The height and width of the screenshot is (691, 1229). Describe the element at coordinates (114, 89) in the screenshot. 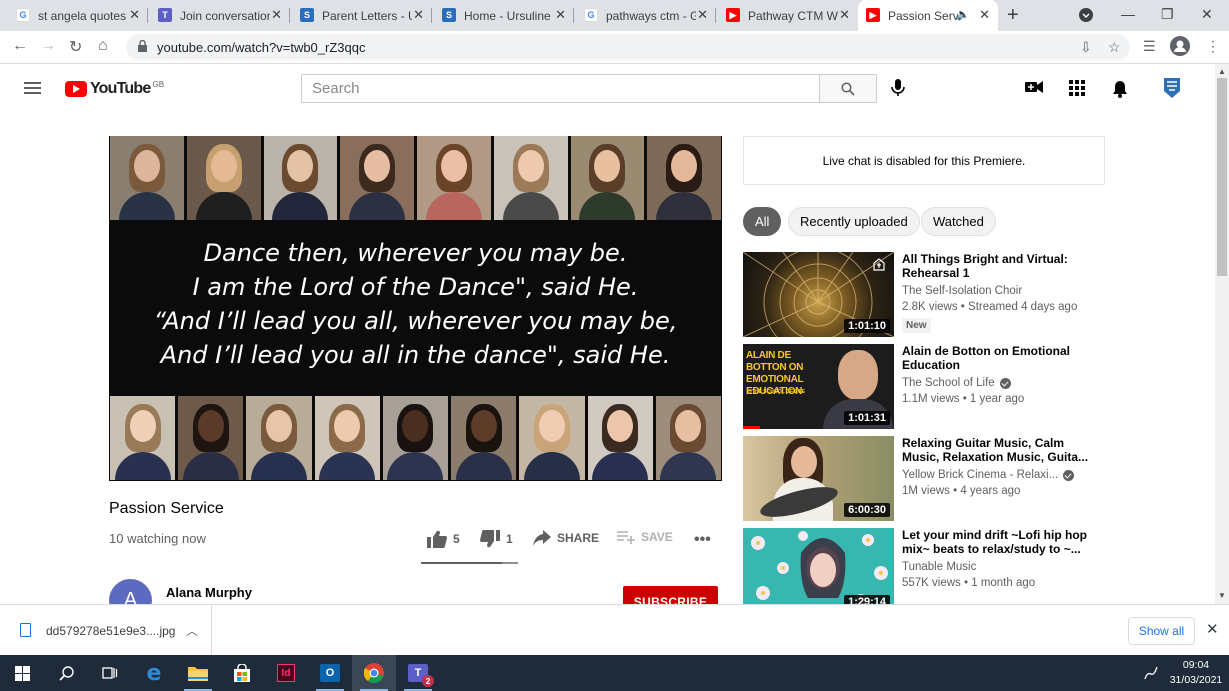

I see `youtube-logo: YouTube GB` at that location.